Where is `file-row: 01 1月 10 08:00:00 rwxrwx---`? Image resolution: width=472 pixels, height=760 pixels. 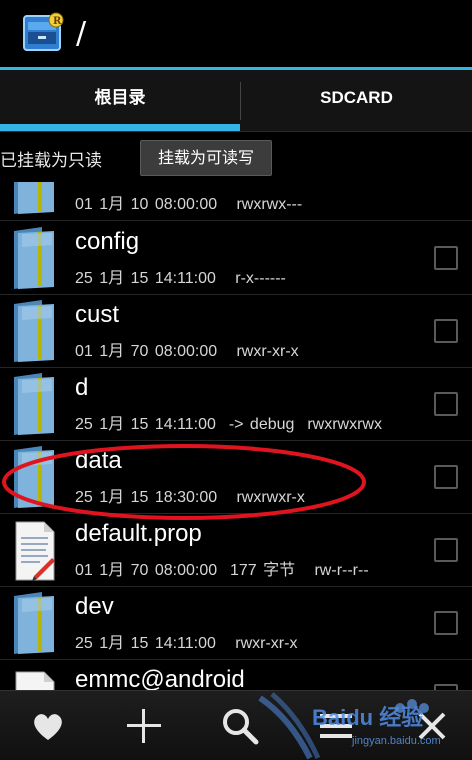 file-row: 01 1月 10 08:00:00 rwxrwx--- is located at coordinates (236, 201).